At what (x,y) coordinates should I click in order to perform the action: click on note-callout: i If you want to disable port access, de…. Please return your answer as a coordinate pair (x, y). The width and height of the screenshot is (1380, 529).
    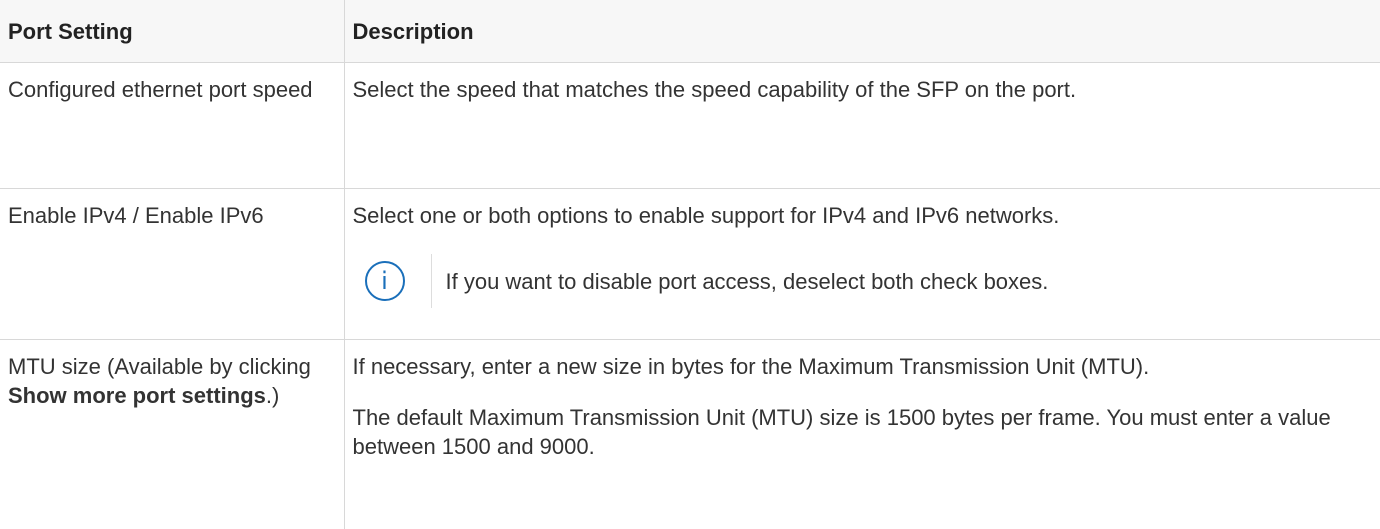
    Looking at the image, I should click on (868, 281).